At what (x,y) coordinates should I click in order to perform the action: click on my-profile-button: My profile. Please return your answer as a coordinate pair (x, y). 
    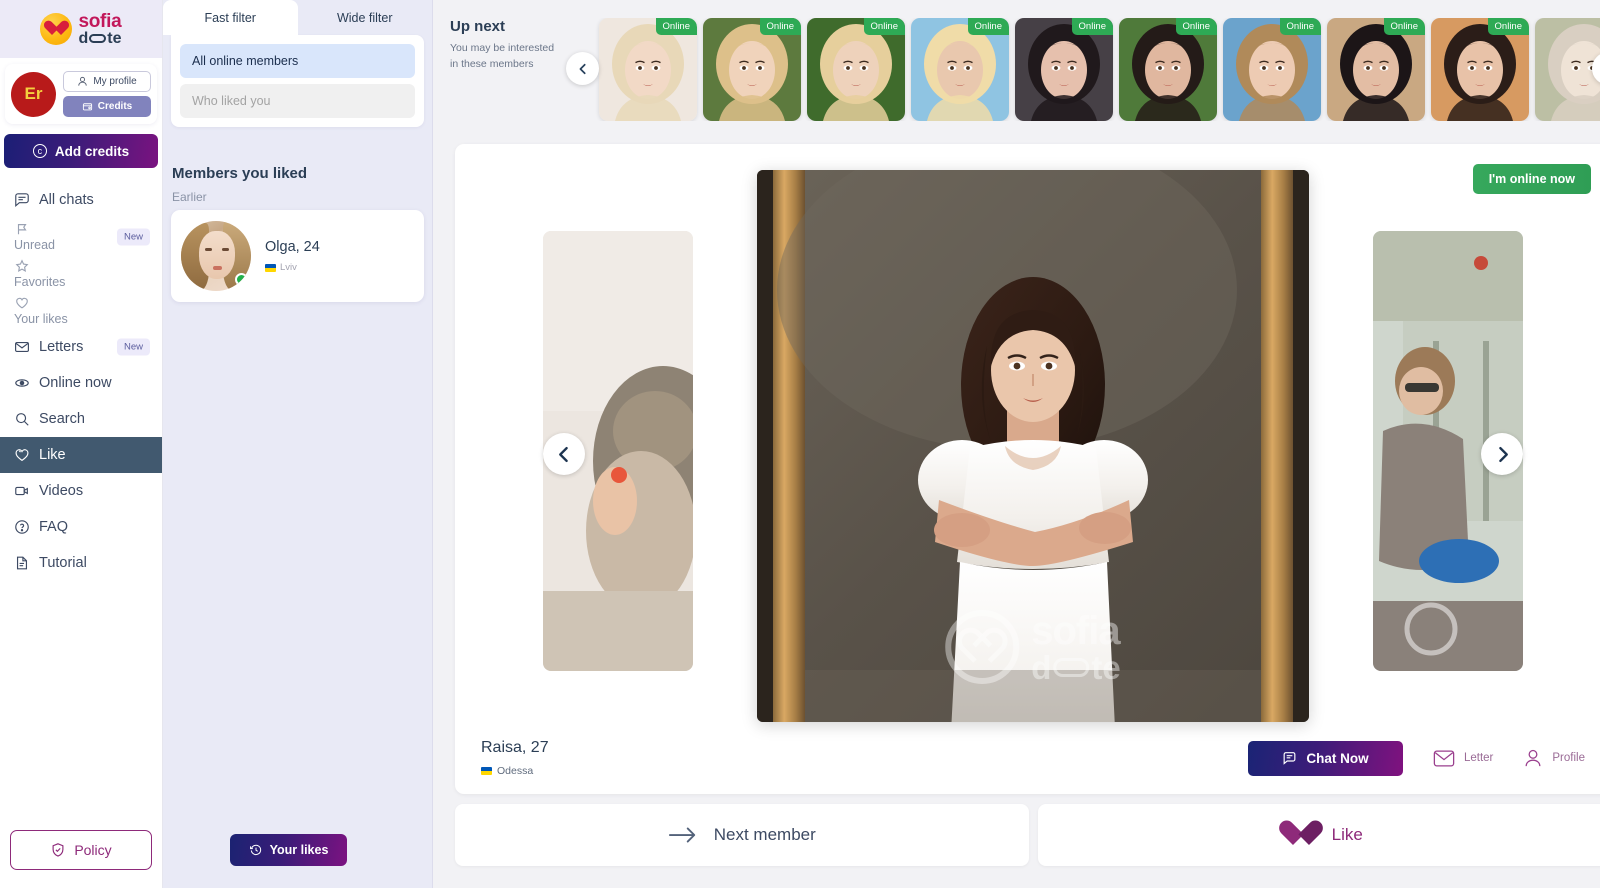
    Looking at the image, I should click on (107, 81).